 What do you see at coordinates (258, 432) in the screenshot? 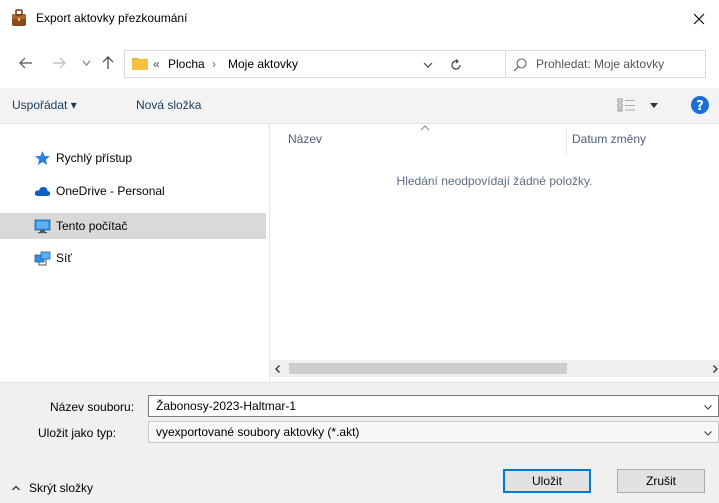
I see `filetype-value: vyexportované soubory aktovky (*.akt)` at bounding box center [258, 432].